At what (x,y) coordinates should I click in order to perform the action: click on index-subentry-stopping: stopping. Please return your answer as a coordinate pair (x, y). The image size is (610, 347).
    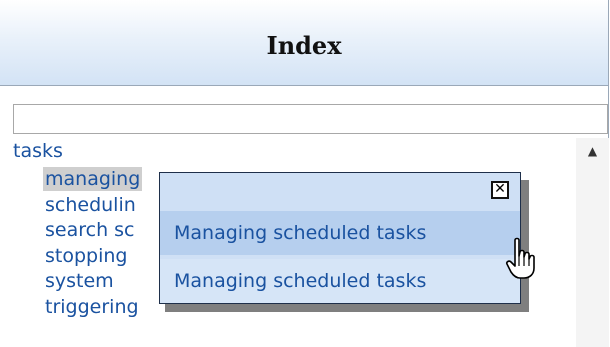
    Looking at the image, I should click on (86, 256).